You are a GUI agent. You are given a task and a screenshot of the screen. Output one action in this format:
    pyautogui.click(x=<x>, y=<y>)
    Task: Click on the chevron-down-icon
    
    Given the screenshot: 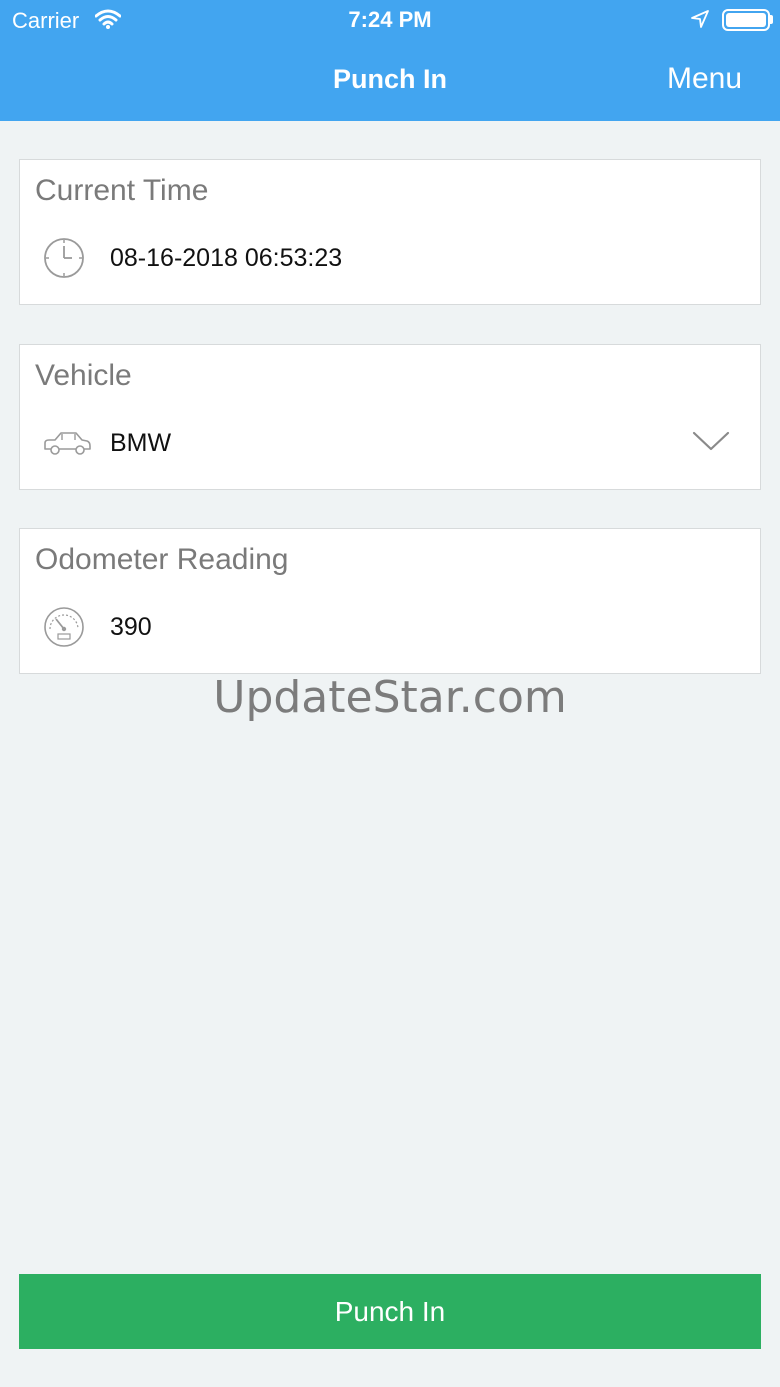 What is the action you would take?
    pyautogui.click(x=711, y=443)
    